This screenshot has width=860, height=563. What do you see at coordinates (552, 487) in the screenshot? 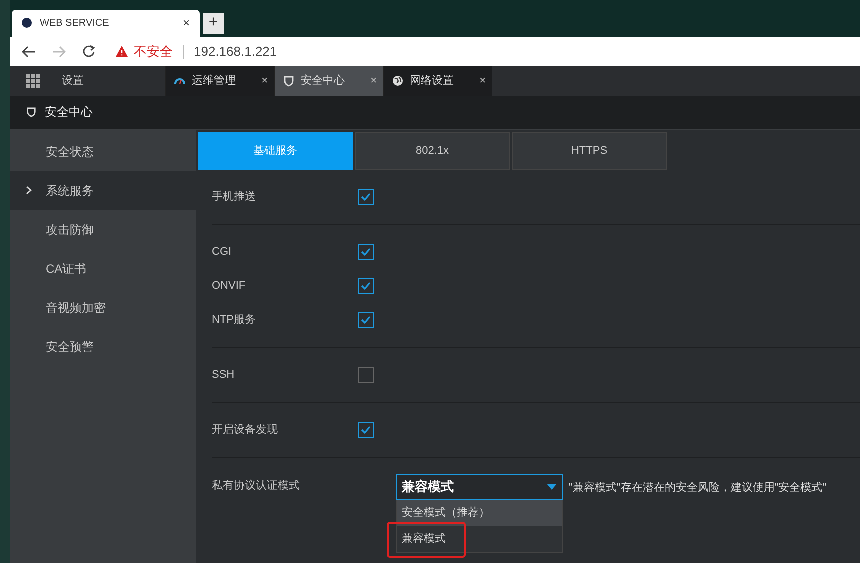
I see `caret-icon` at bounding box center [552, 487].